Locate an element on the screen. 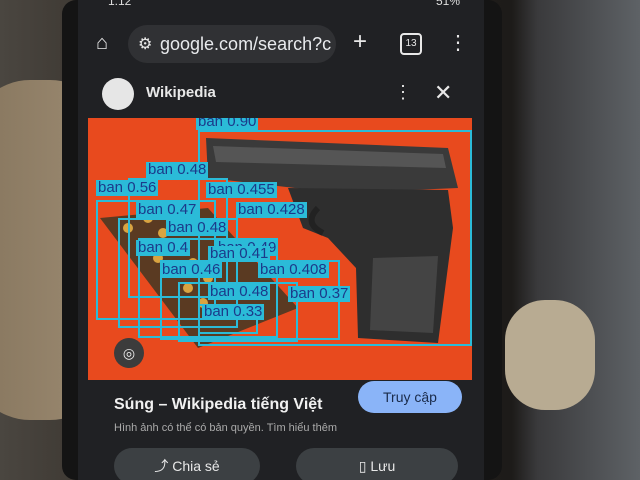  battery-level: 51% is located at coordinates (447, 4).